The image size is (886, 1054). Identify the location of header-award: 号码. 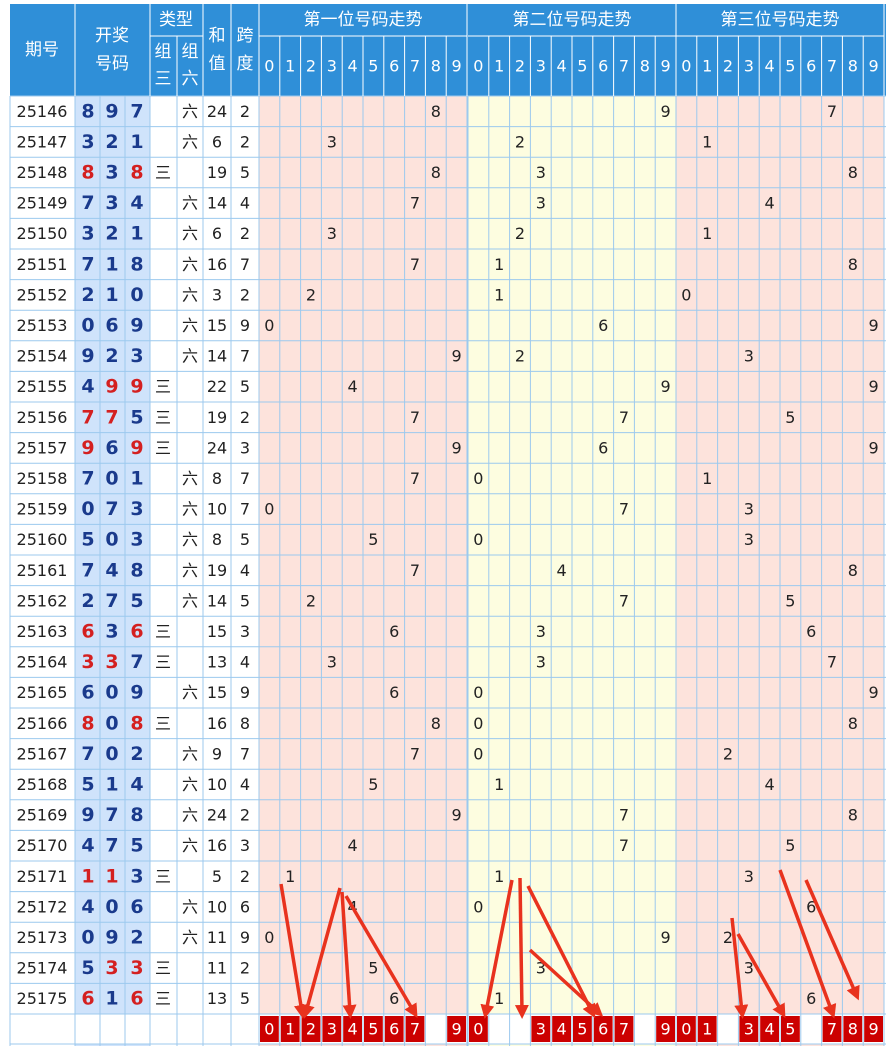
(112, 64).